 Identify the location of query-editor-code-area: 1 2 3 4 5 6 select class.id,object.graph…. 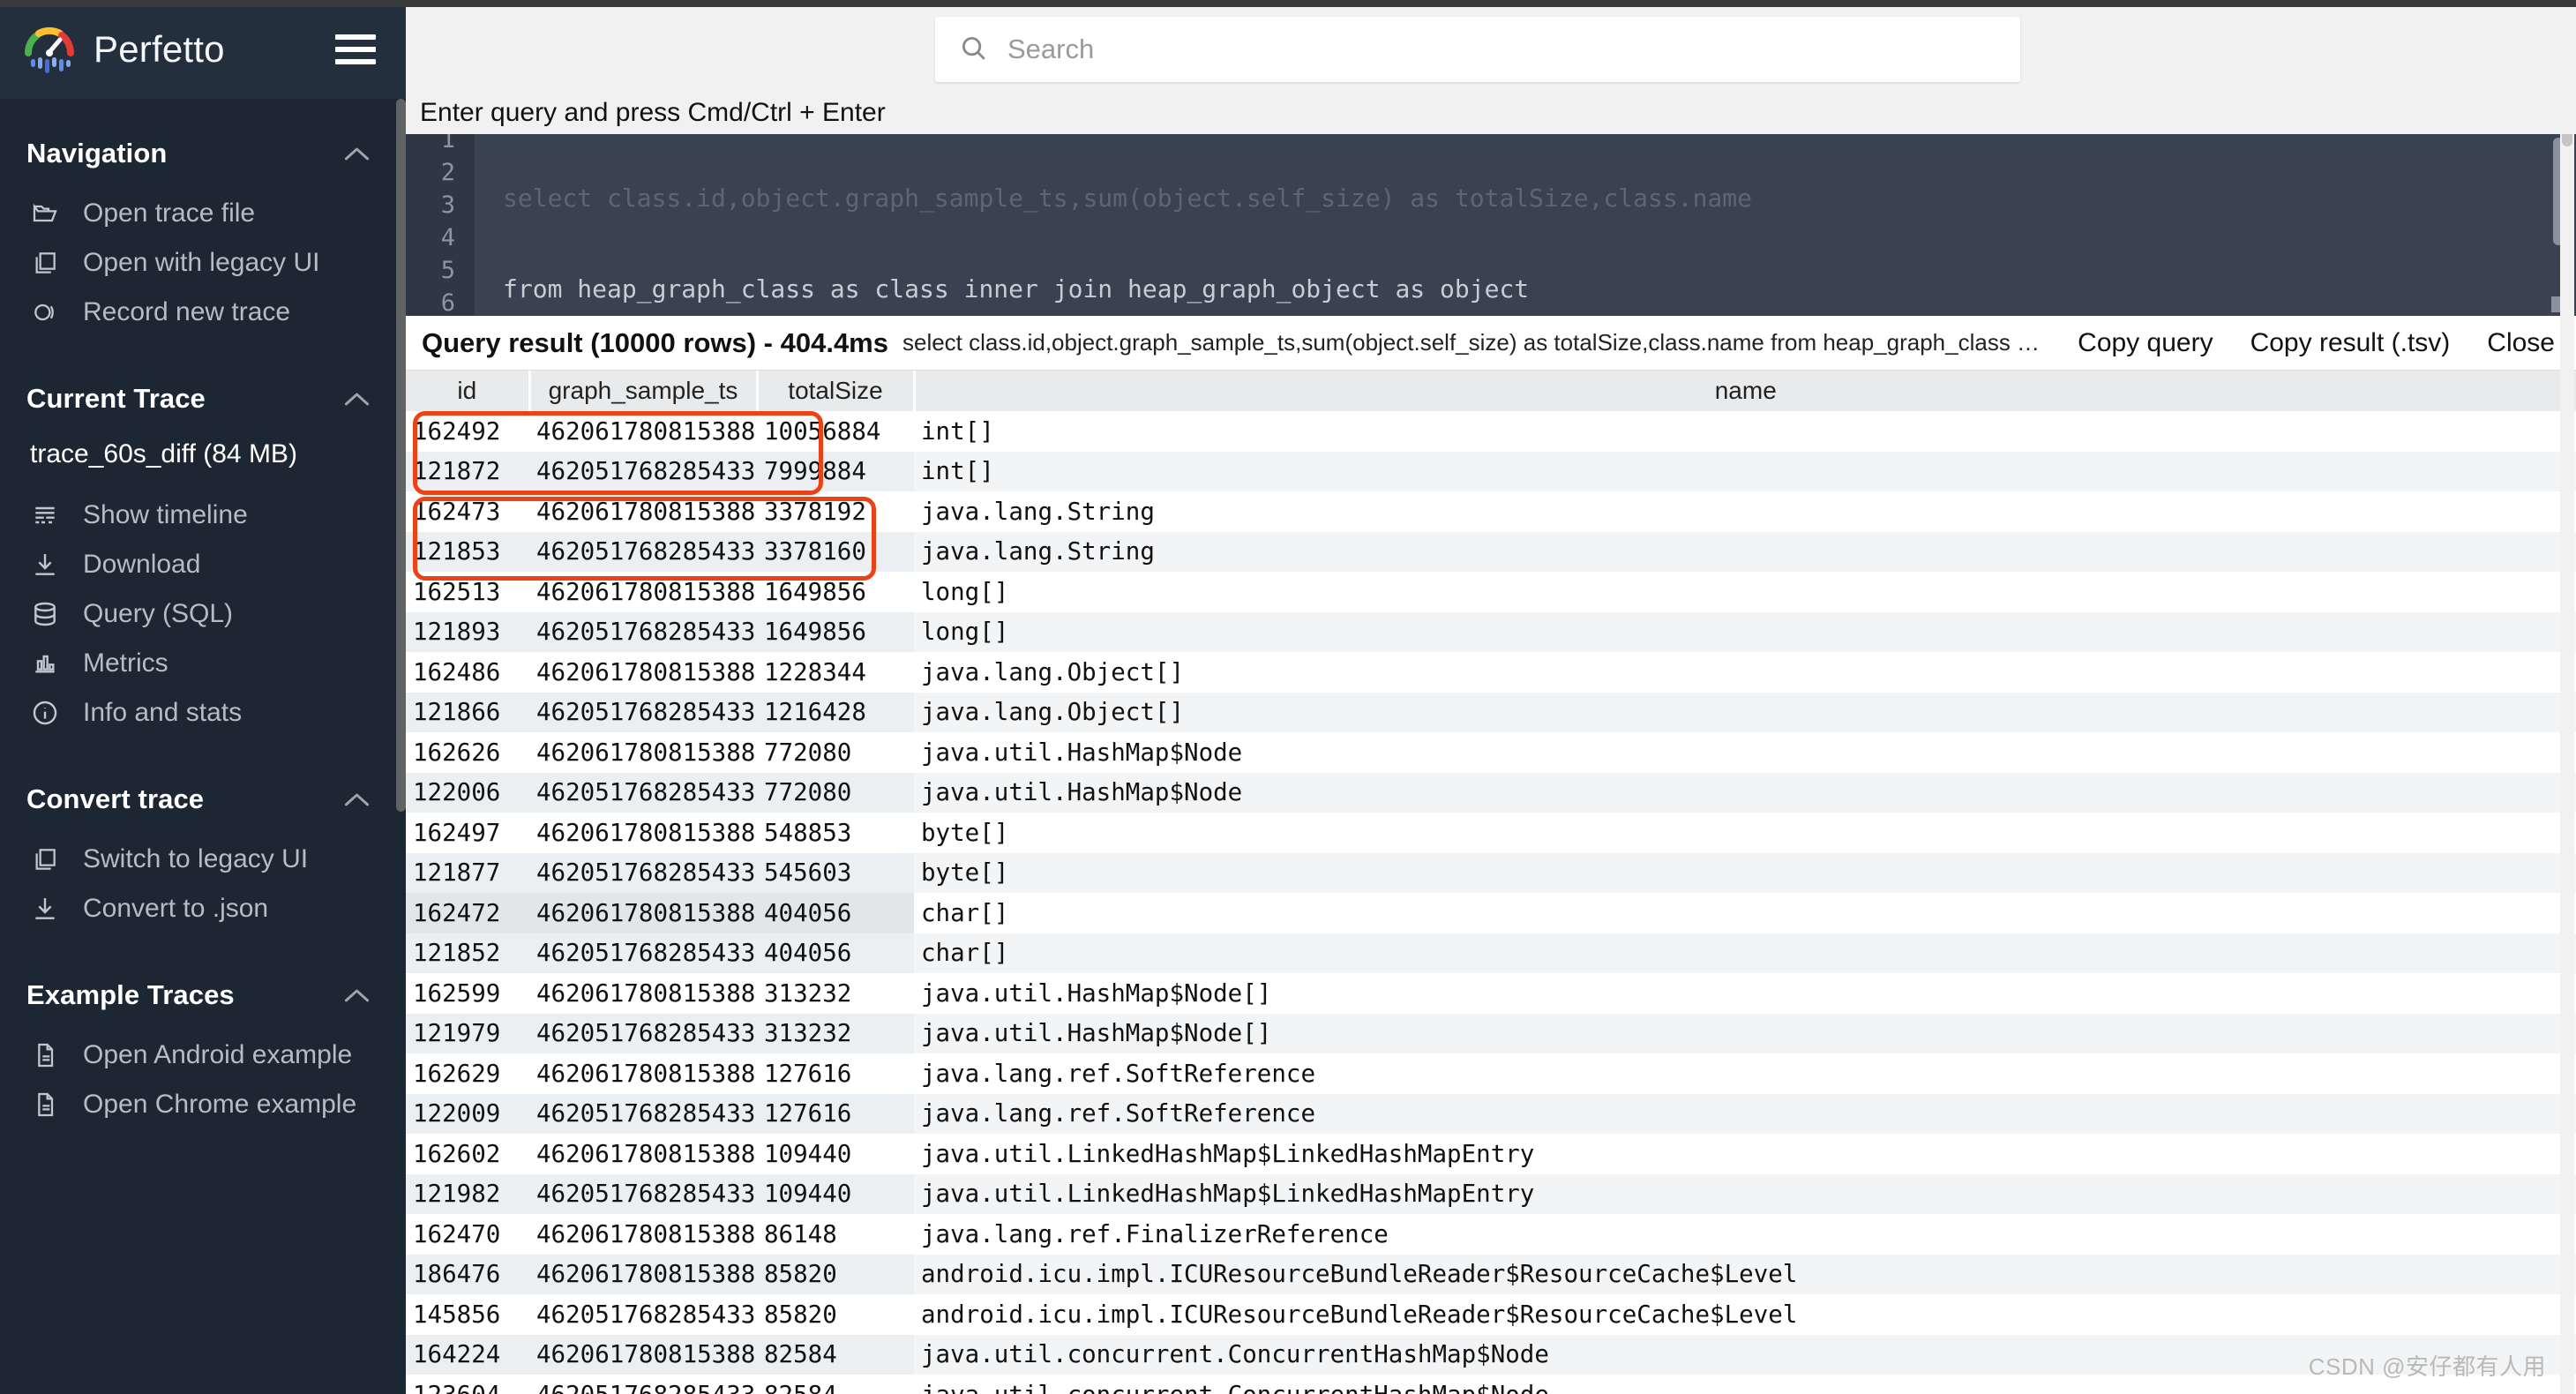
(1491, 217).